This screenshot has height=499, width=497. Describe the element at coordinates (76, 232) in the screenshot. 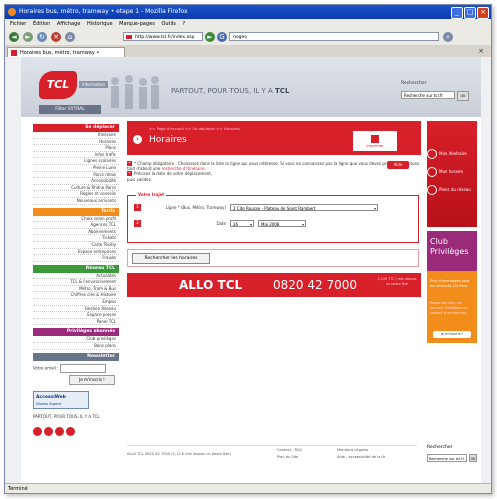

I see `sidebar-item: Abonnements` at that location.